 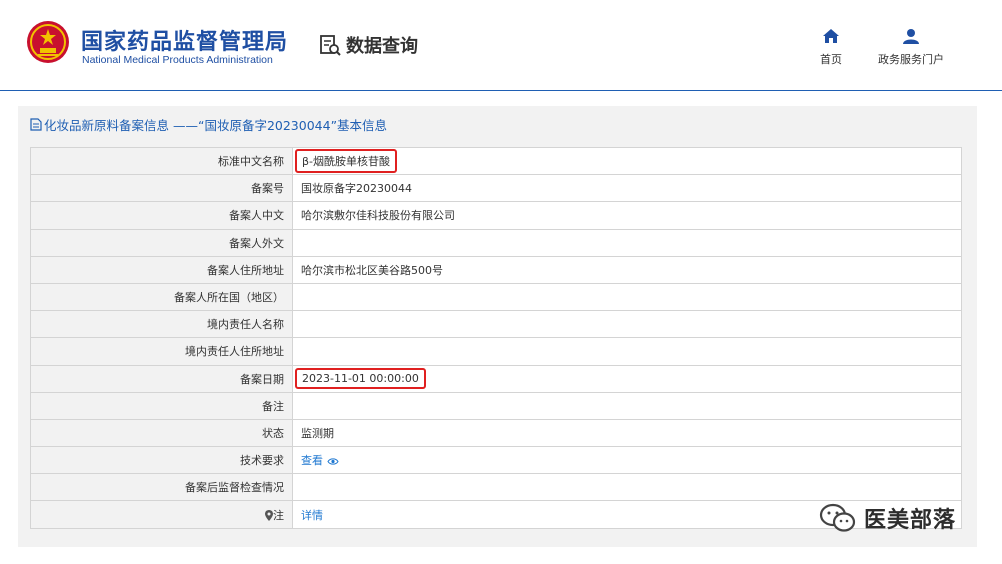 What do you see at coordinates (185, 42) in the screenshot?
I see `org-name-cn: 国家药品监督管理局` at bounding box center [185, 42].